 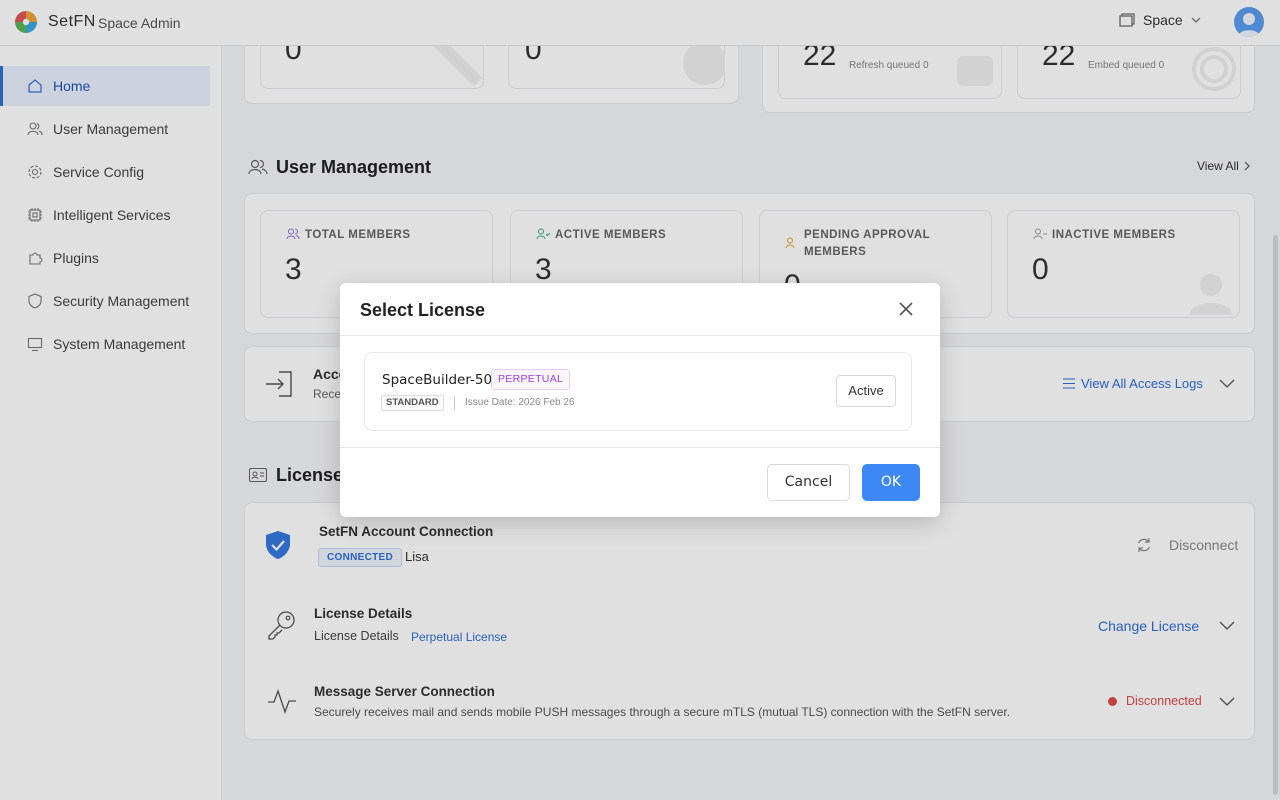 What do you see at coordinates (891, 482) in the screenshot?
I see `ok-button: OK` at bounding box center [891, 482].